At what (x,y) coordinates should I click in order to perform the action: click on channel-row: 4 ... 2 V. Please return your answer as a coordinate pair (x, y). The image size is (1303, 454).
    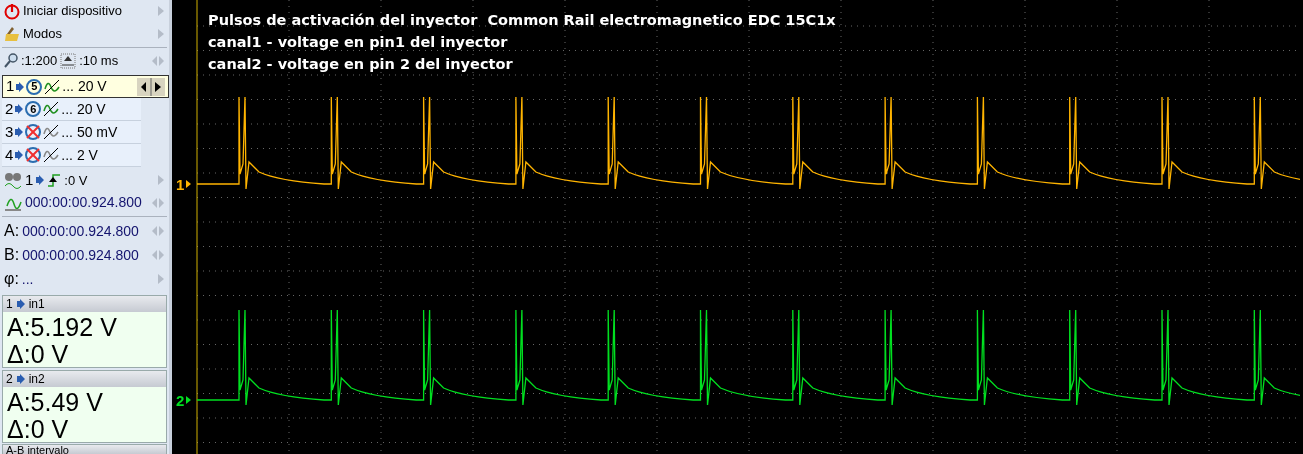
    Looking at the image, I should click on (71, 156).